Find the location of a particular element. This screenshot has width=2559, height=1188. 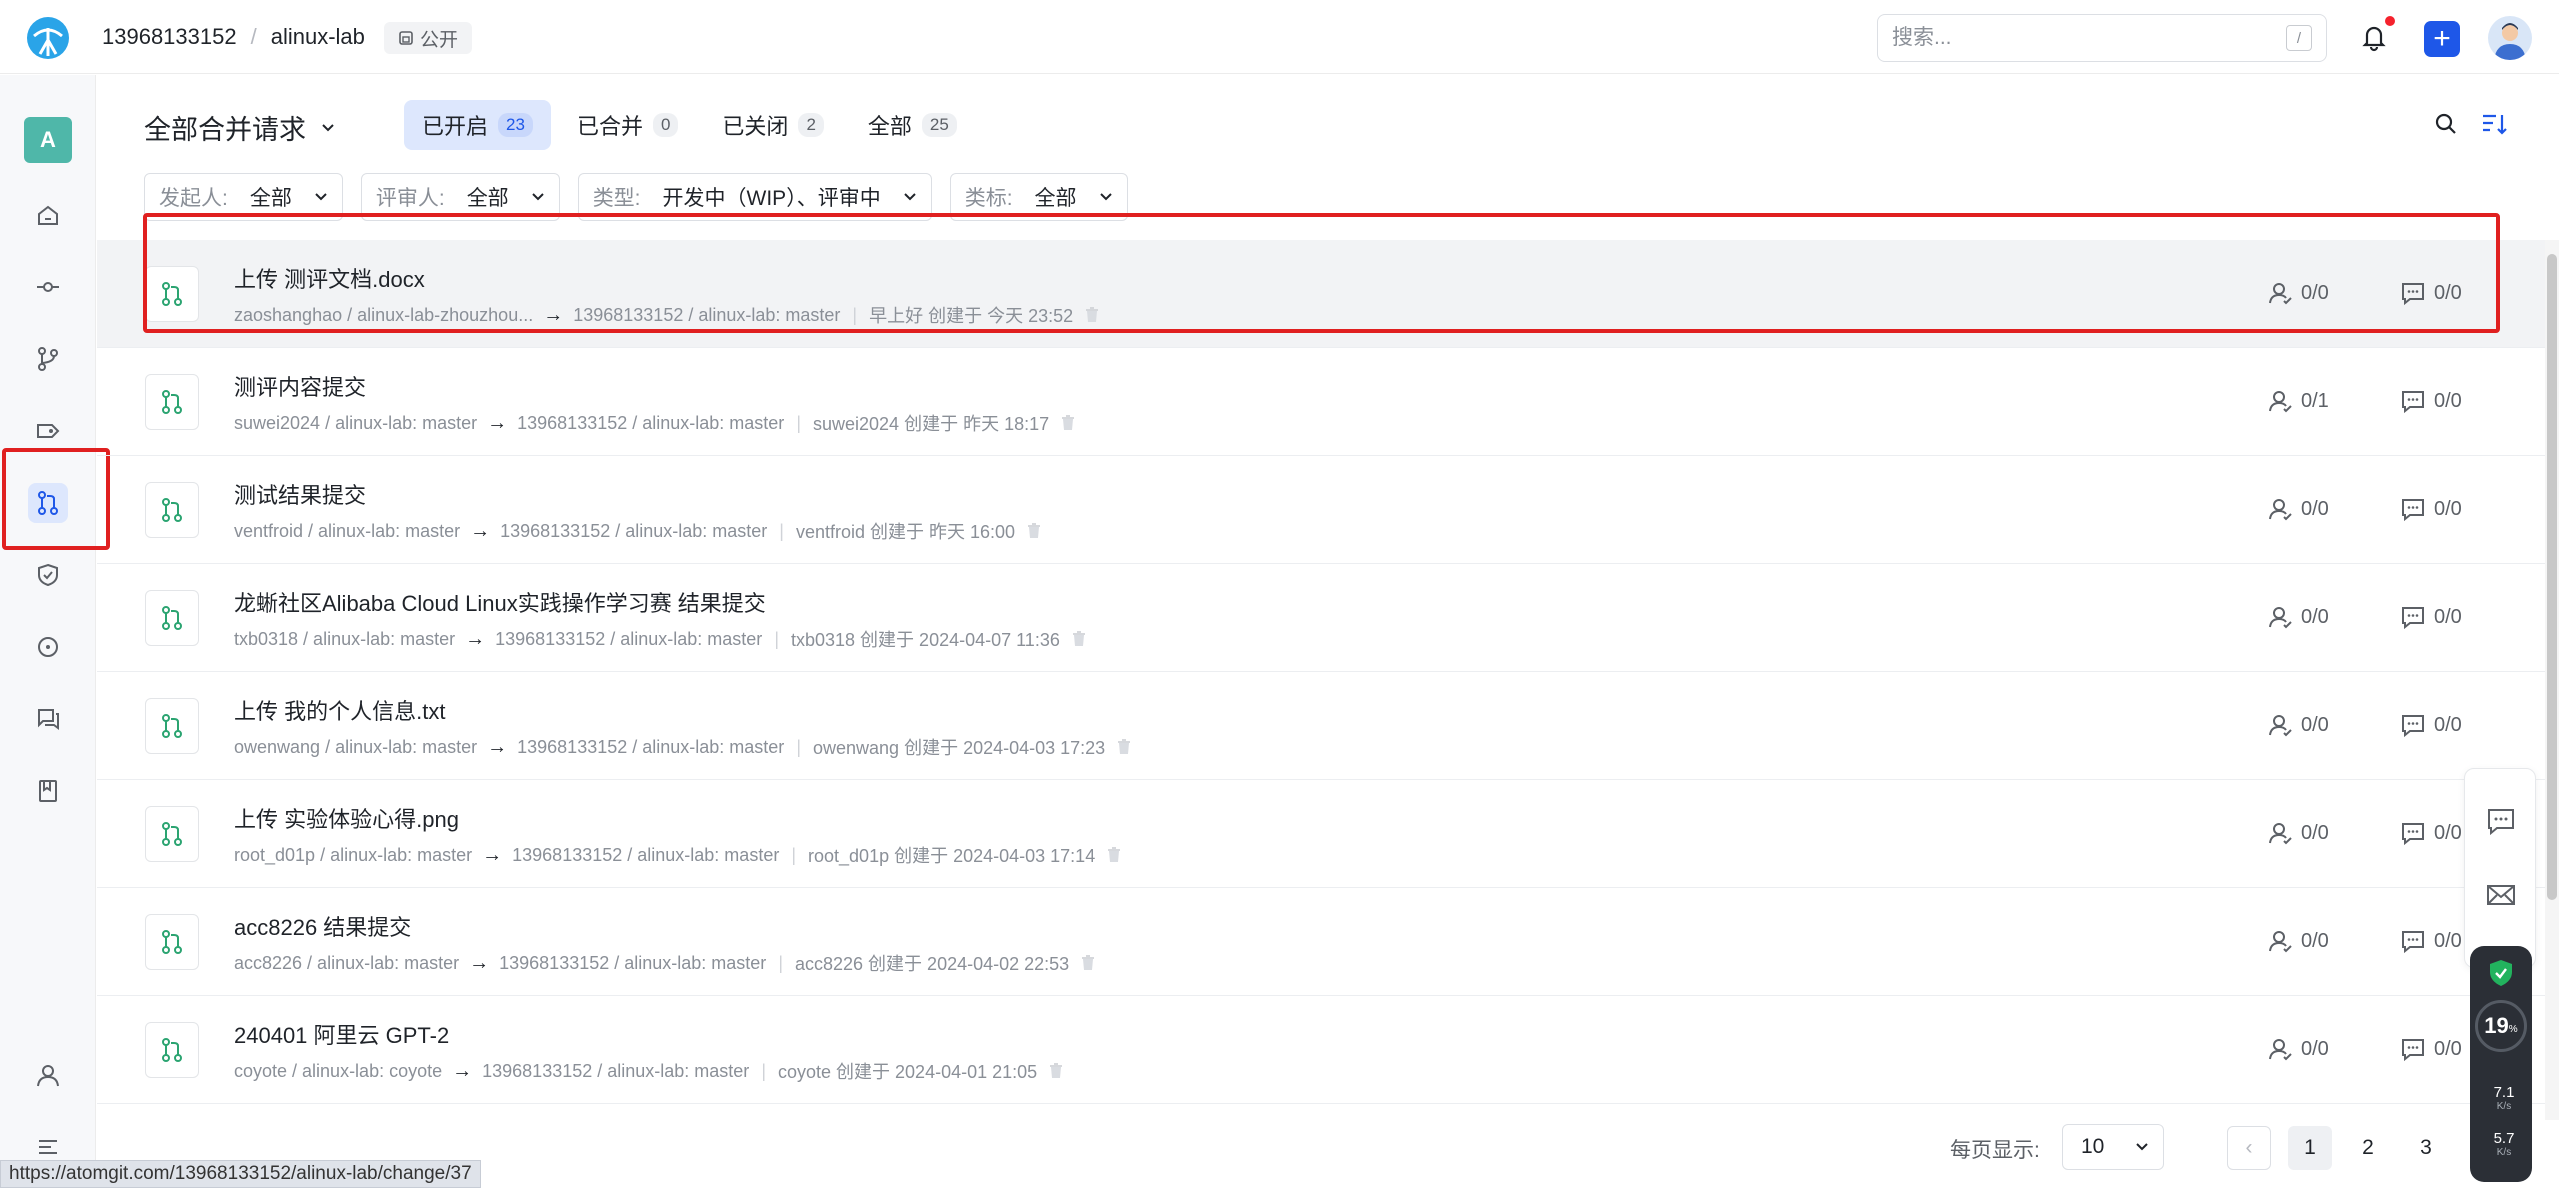

mr-title: 上传 测评文档.docx is located at coordinates (329, 278).